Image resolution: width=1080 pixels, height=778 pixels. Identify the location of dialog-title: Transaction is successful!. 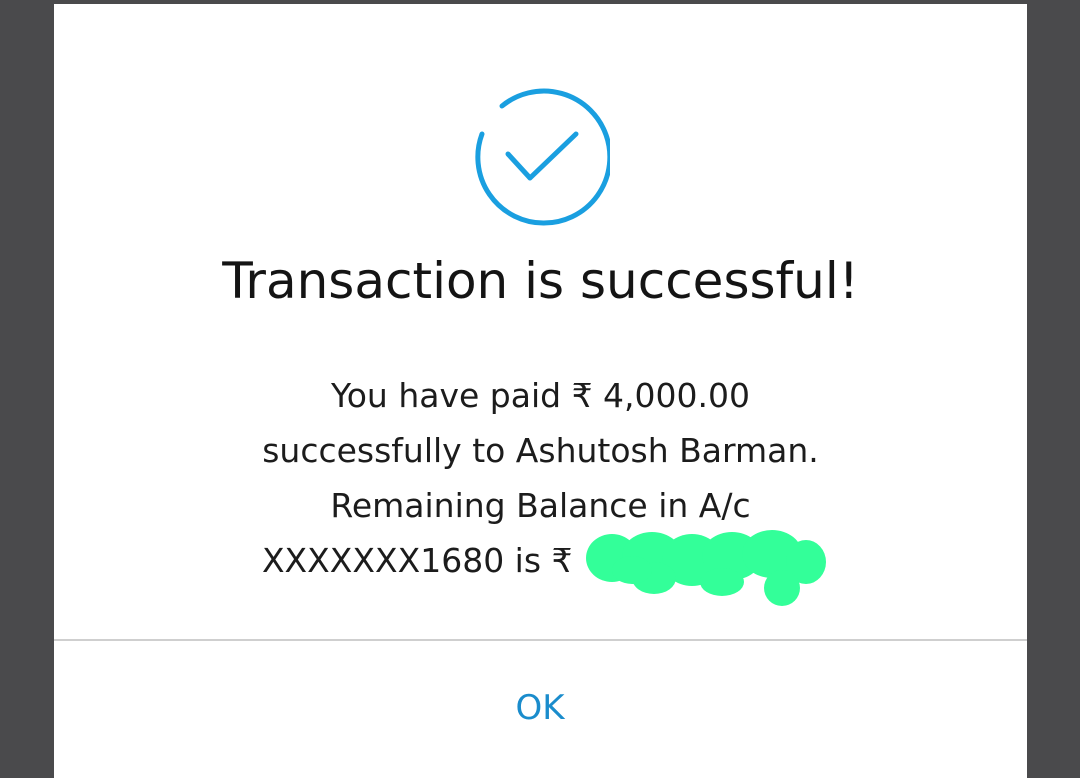
(540, 281).